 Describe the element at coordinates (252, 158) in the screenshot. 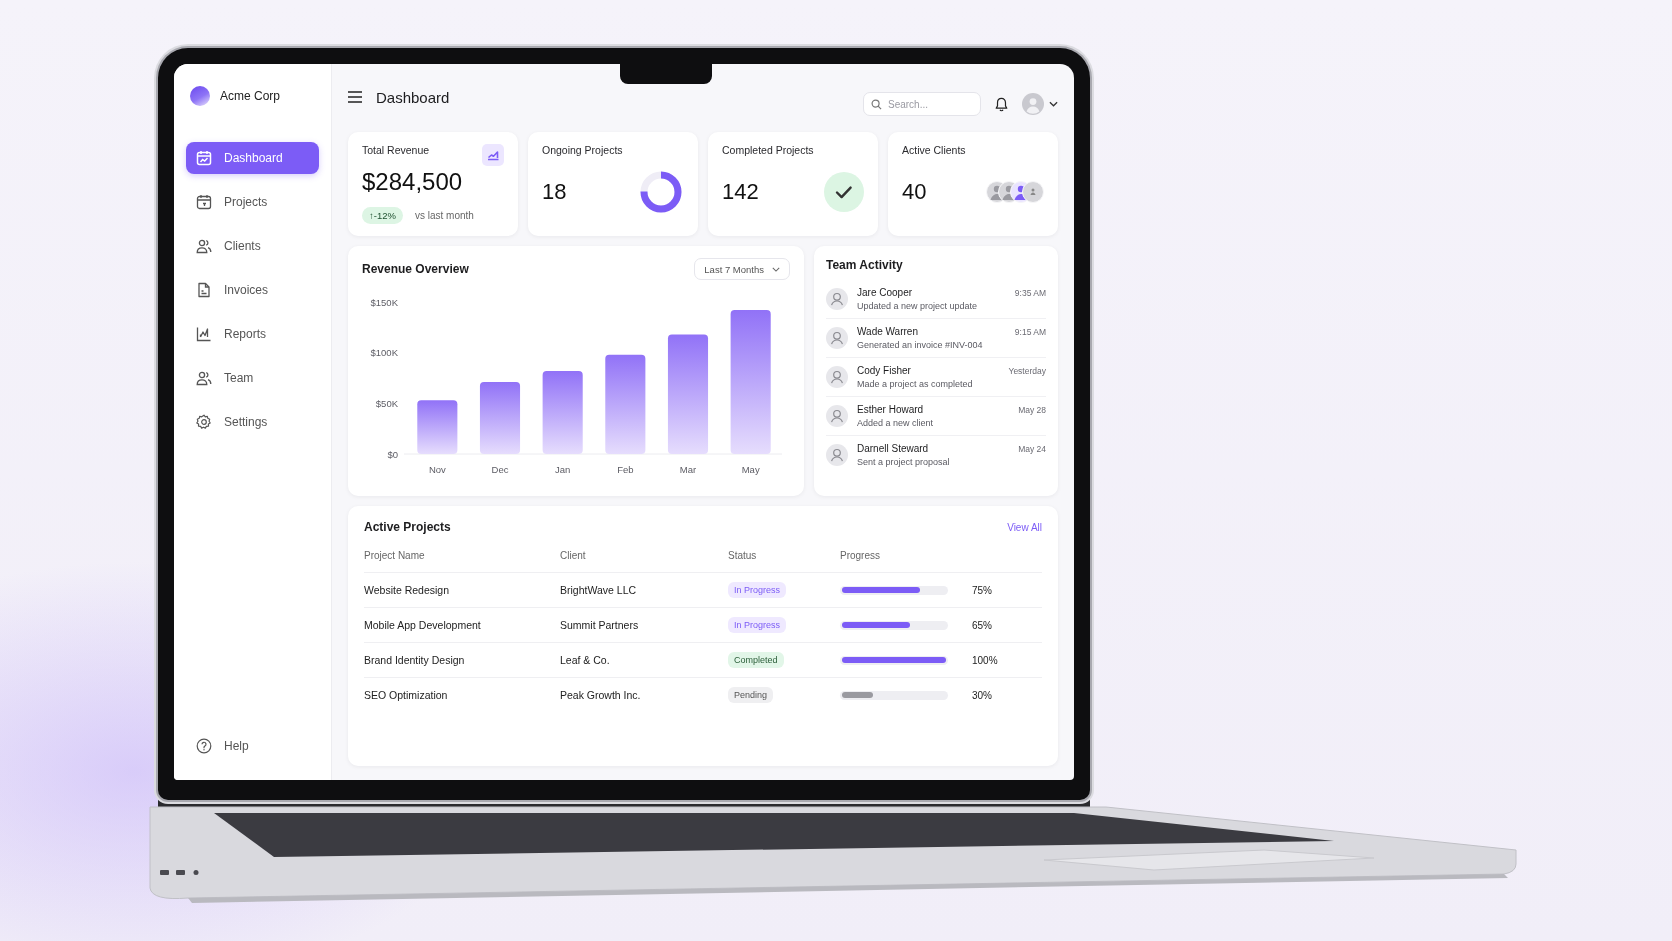

I see `sidebar-item: Dashboard` at that location.